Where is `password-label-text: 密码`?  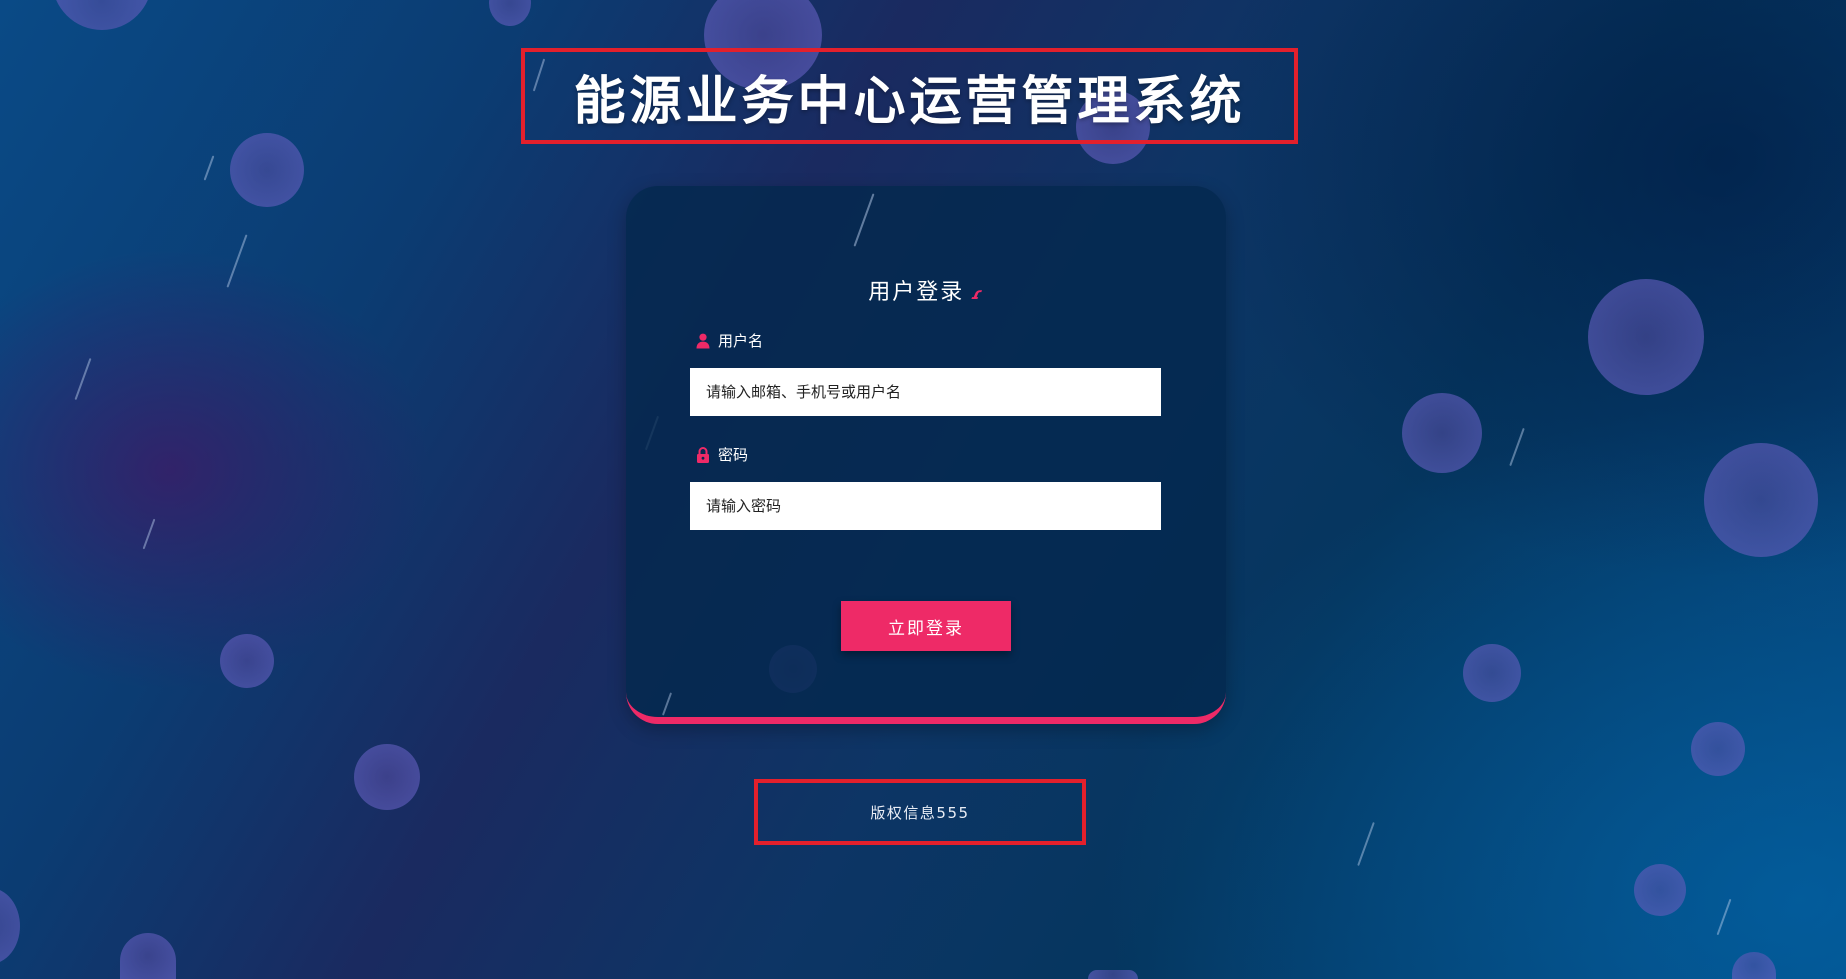
password-label-text: 密码 is located at coordinates (733, 455).